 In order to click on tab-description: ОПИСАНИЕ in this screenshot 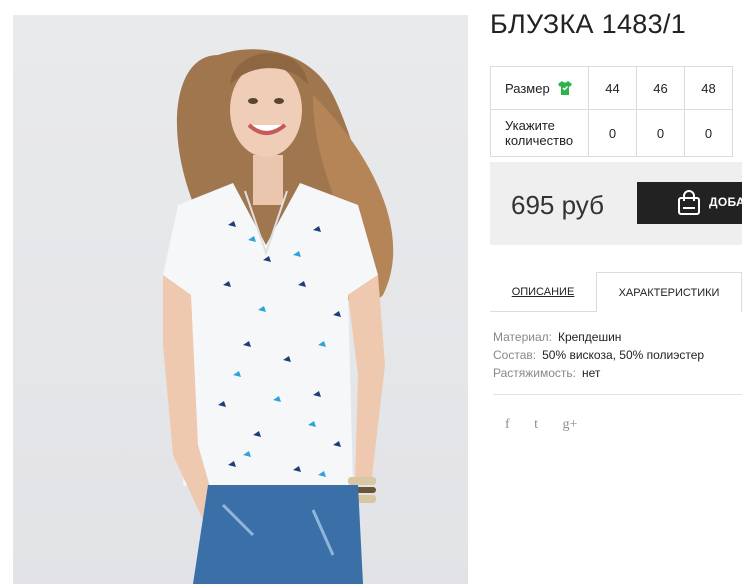, I will do `click(543, 292)`.